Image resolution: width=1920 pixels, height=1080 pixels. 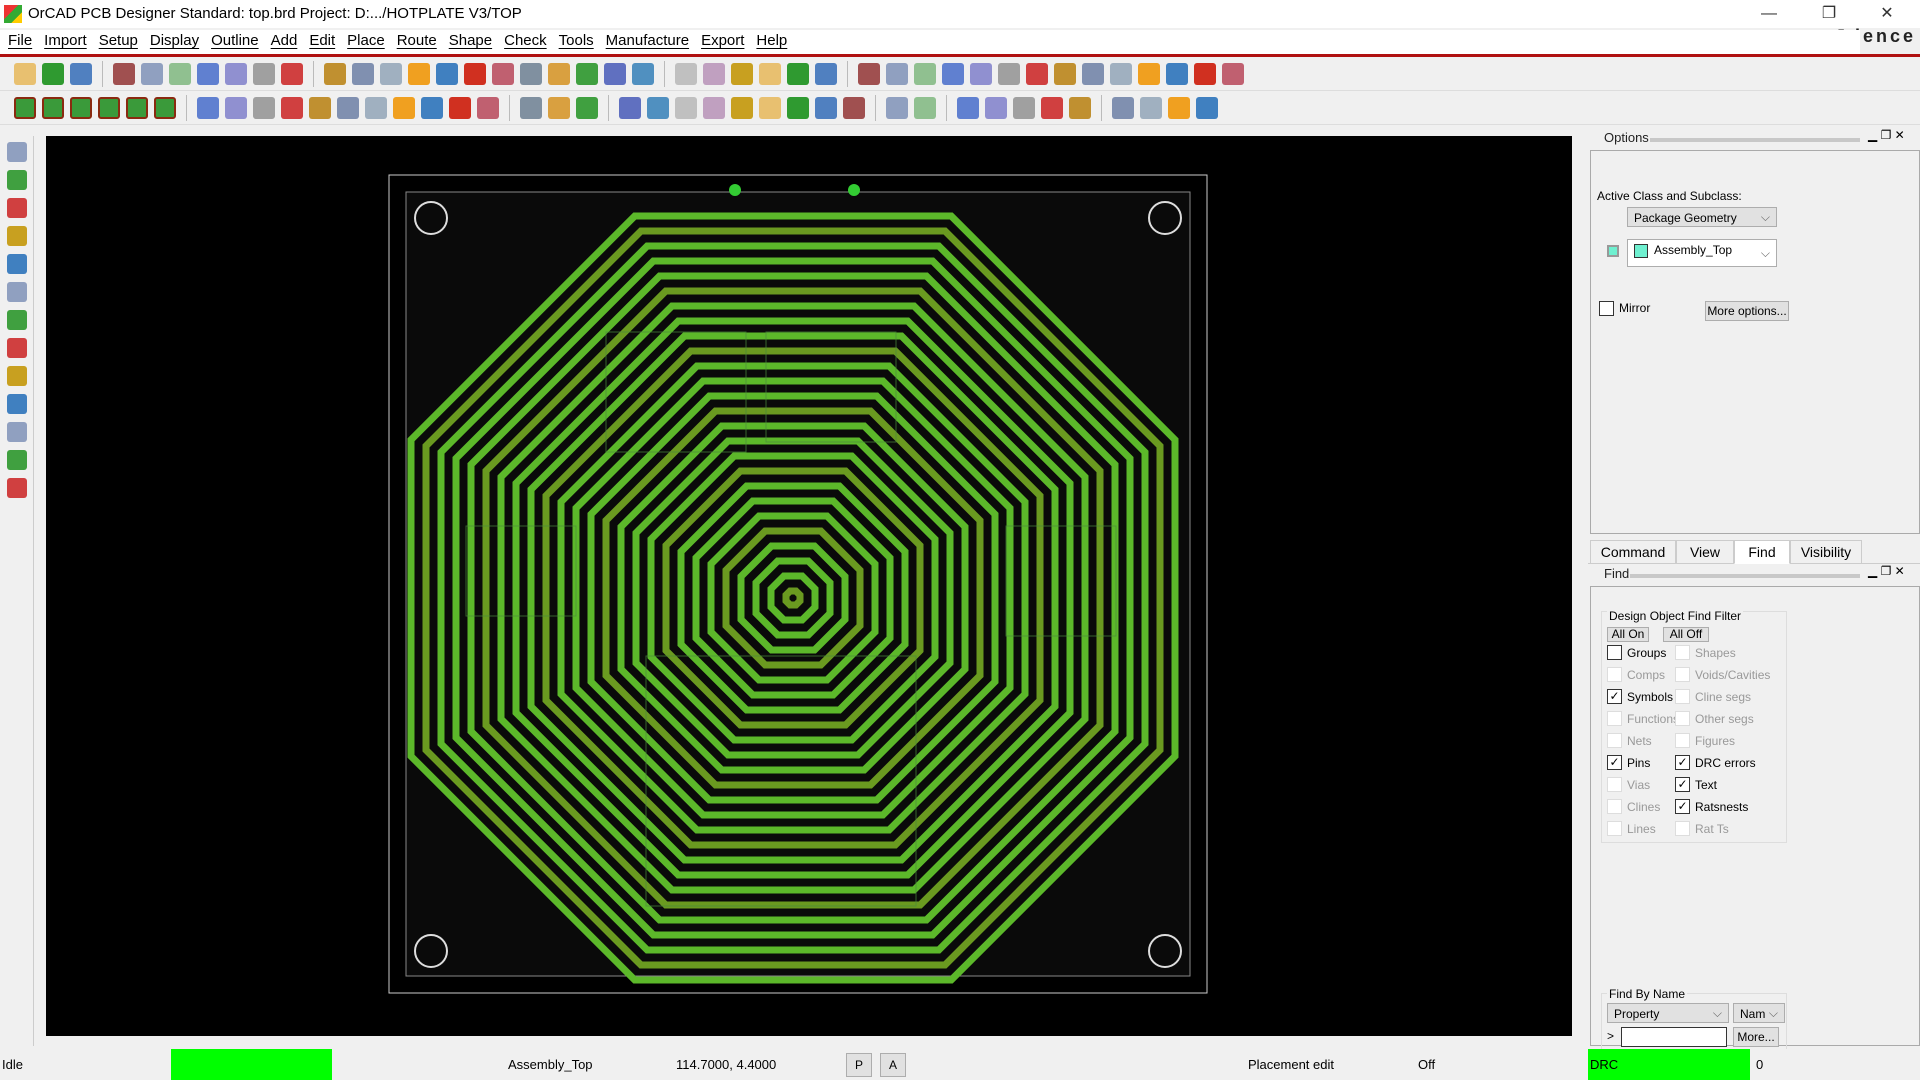 I want to click on find-name-input, so click(x=1674, y=1037).